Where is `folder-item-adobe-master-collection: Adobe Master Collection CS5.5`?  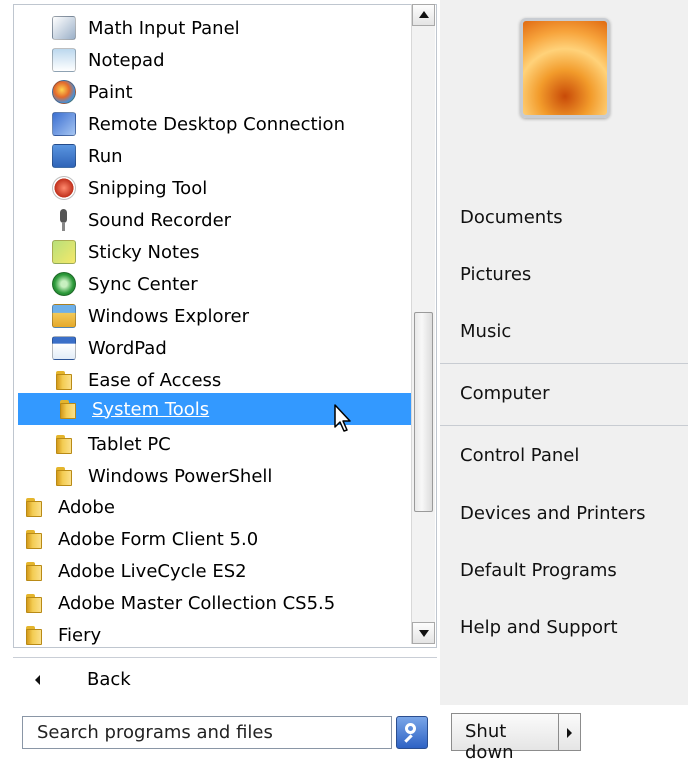
folder-item-adobe-master-collection: Adobe Master Collection CS5.5 is located at coordinates (213, 603).